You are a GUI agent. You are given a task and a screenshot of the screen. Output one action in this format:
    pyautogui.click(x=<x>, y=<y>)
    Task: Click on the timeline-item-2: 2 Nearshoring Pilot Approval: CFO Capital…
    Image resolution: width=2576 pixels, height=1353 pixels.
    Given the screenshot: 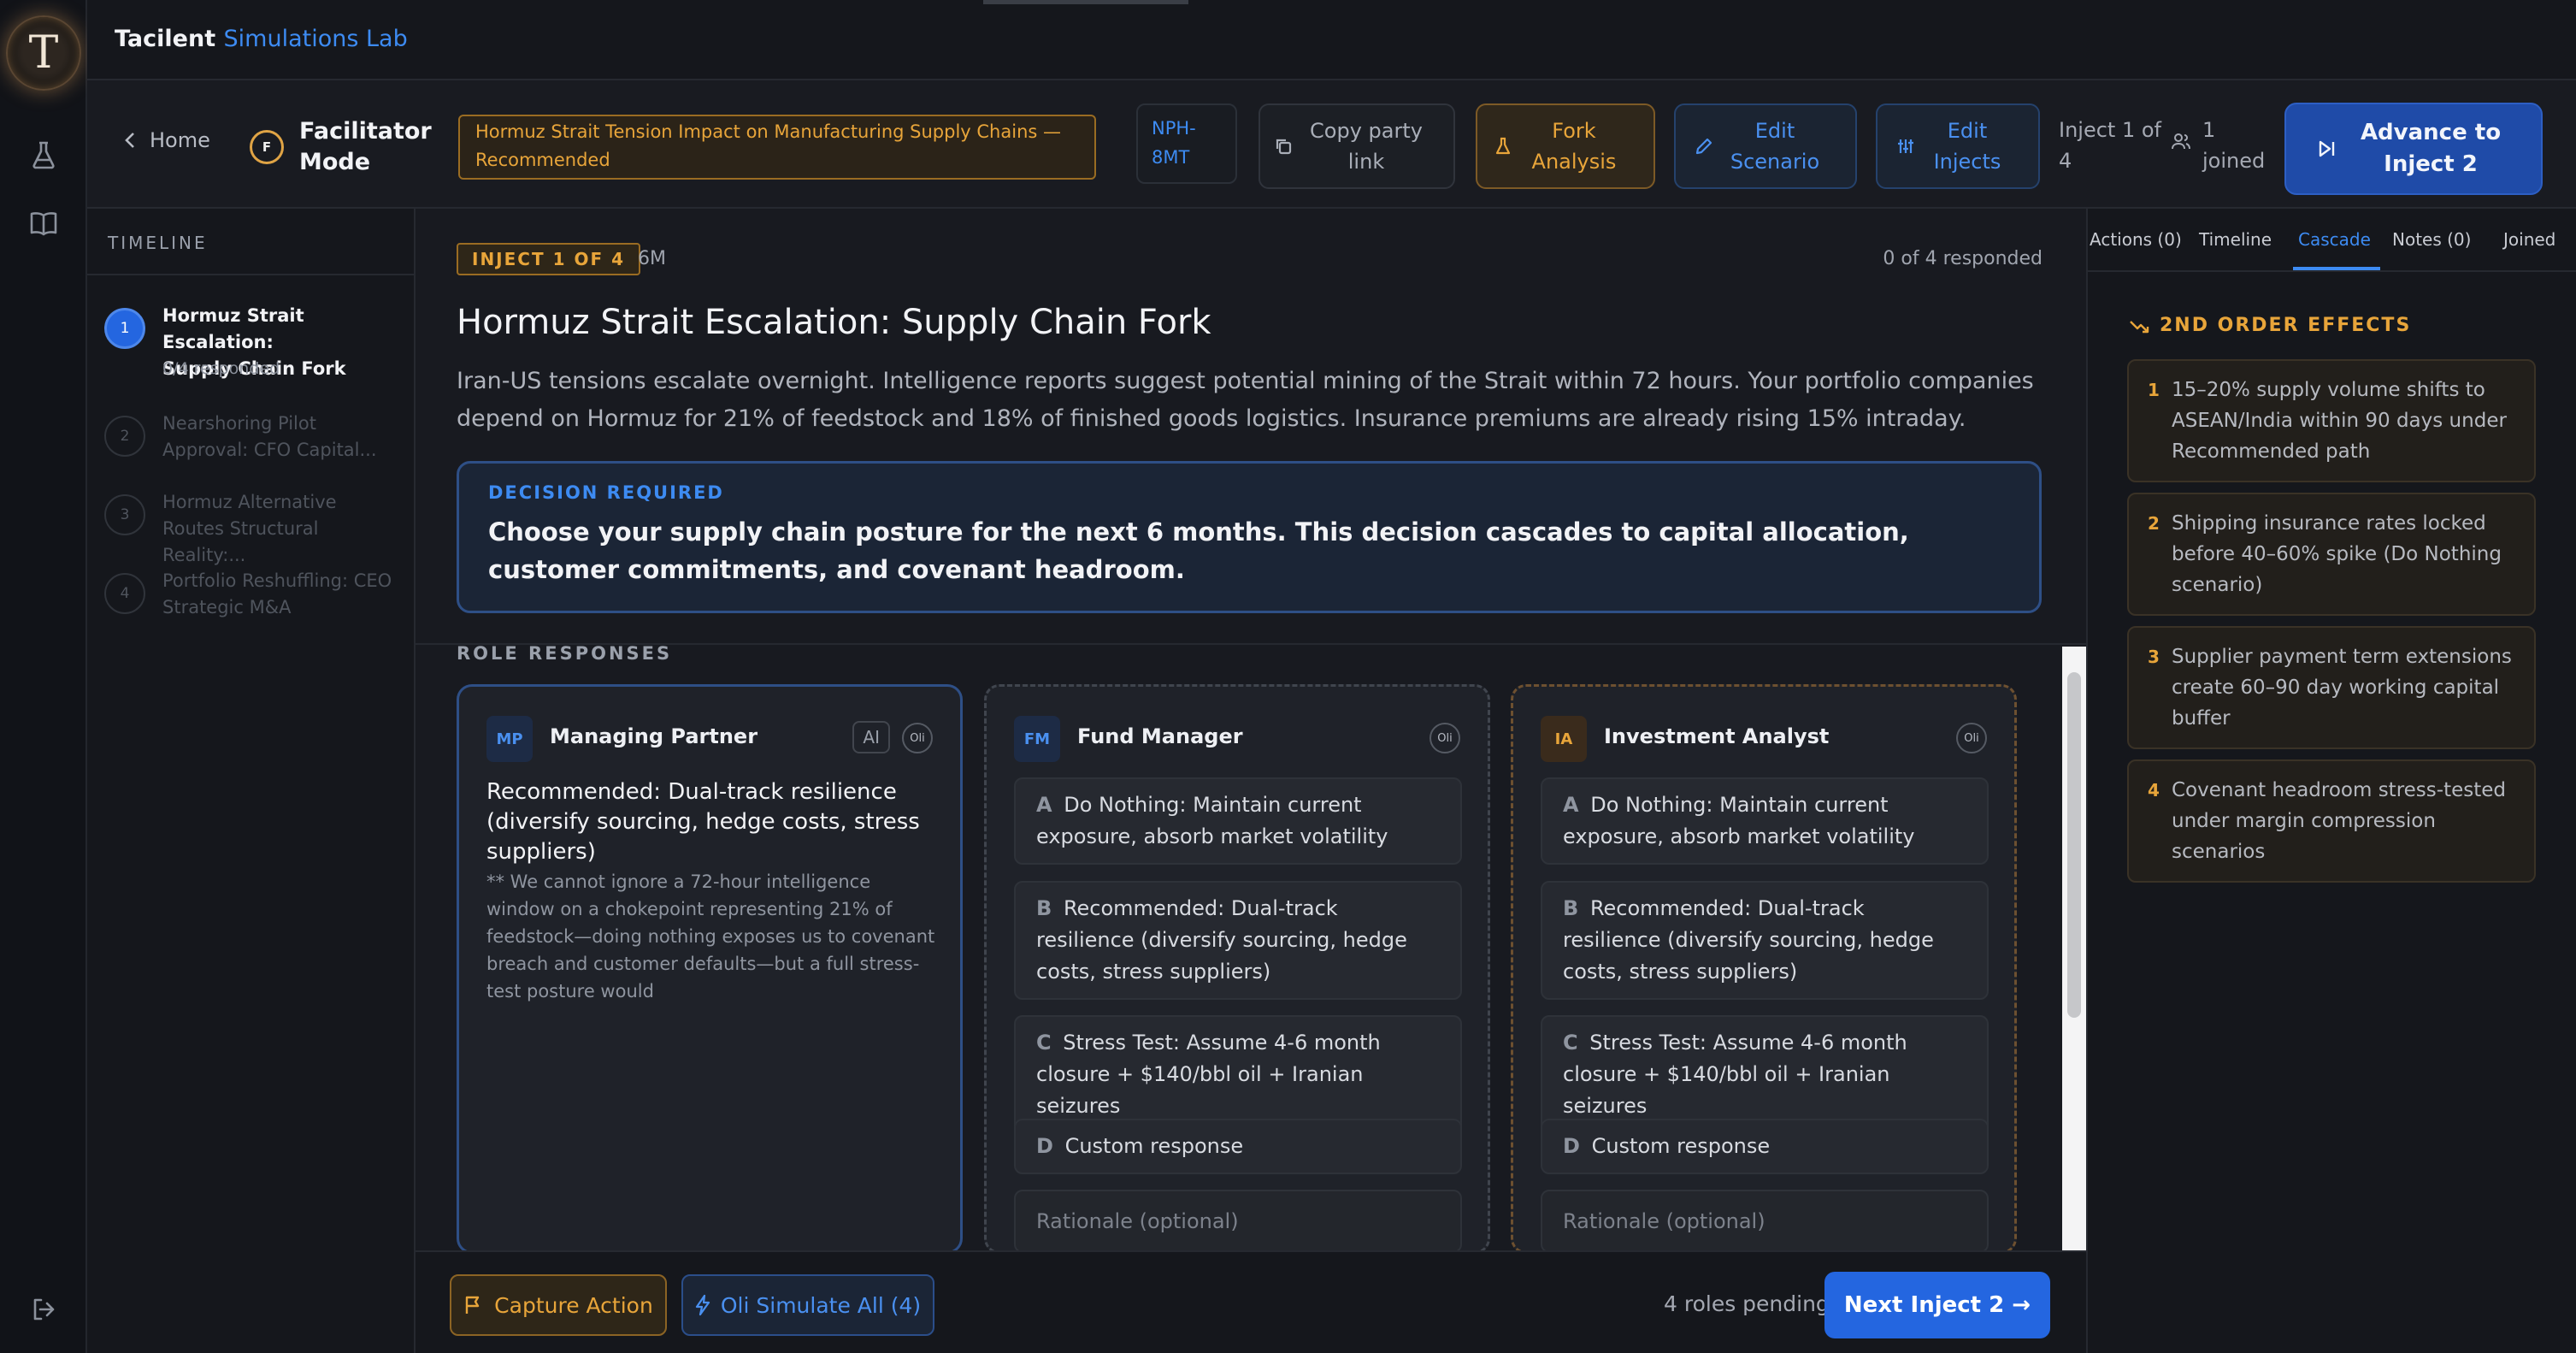 What is the action you would take?
    pyautogui.click(x=254, y=439)
    